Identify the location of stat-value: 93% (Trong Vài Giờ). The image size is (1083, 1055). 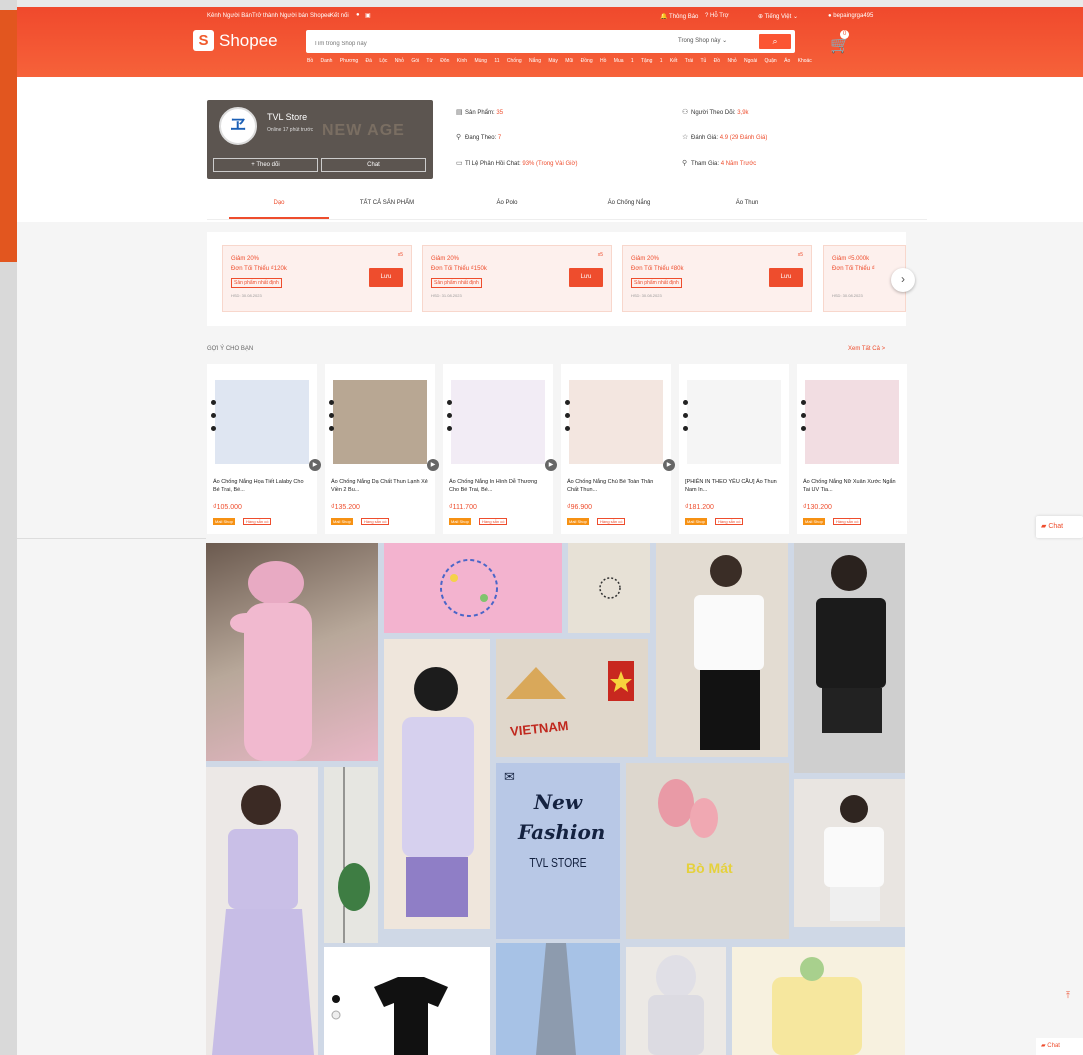
(550, 164).